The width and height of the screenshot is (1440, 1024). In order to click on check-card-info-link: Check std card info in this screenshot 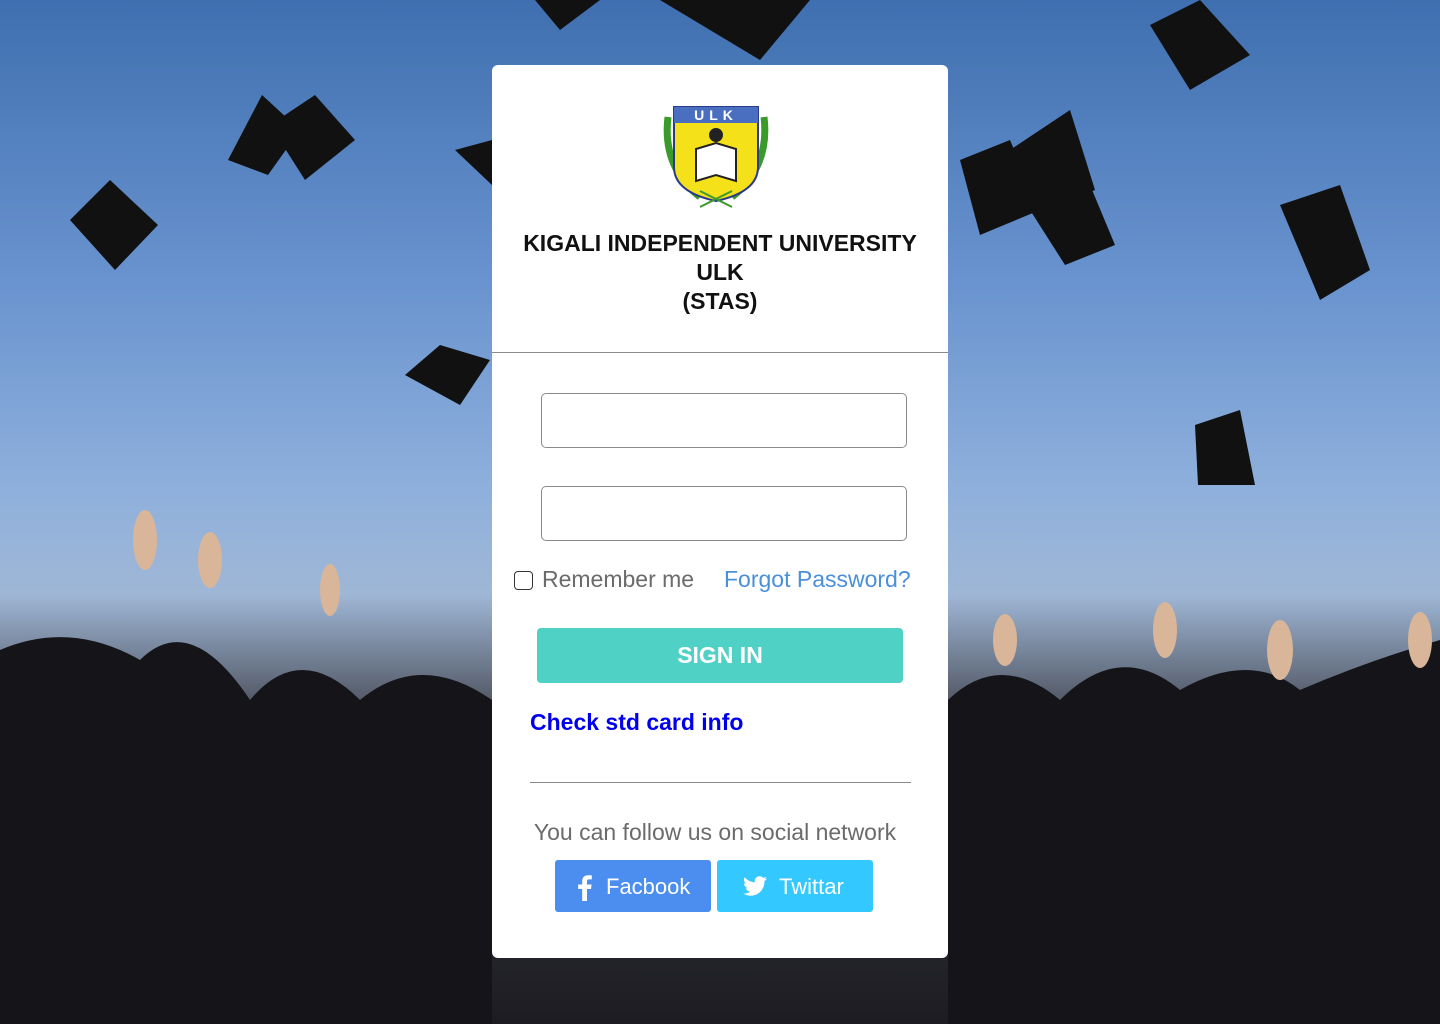, I will do `click(636, 722)`.